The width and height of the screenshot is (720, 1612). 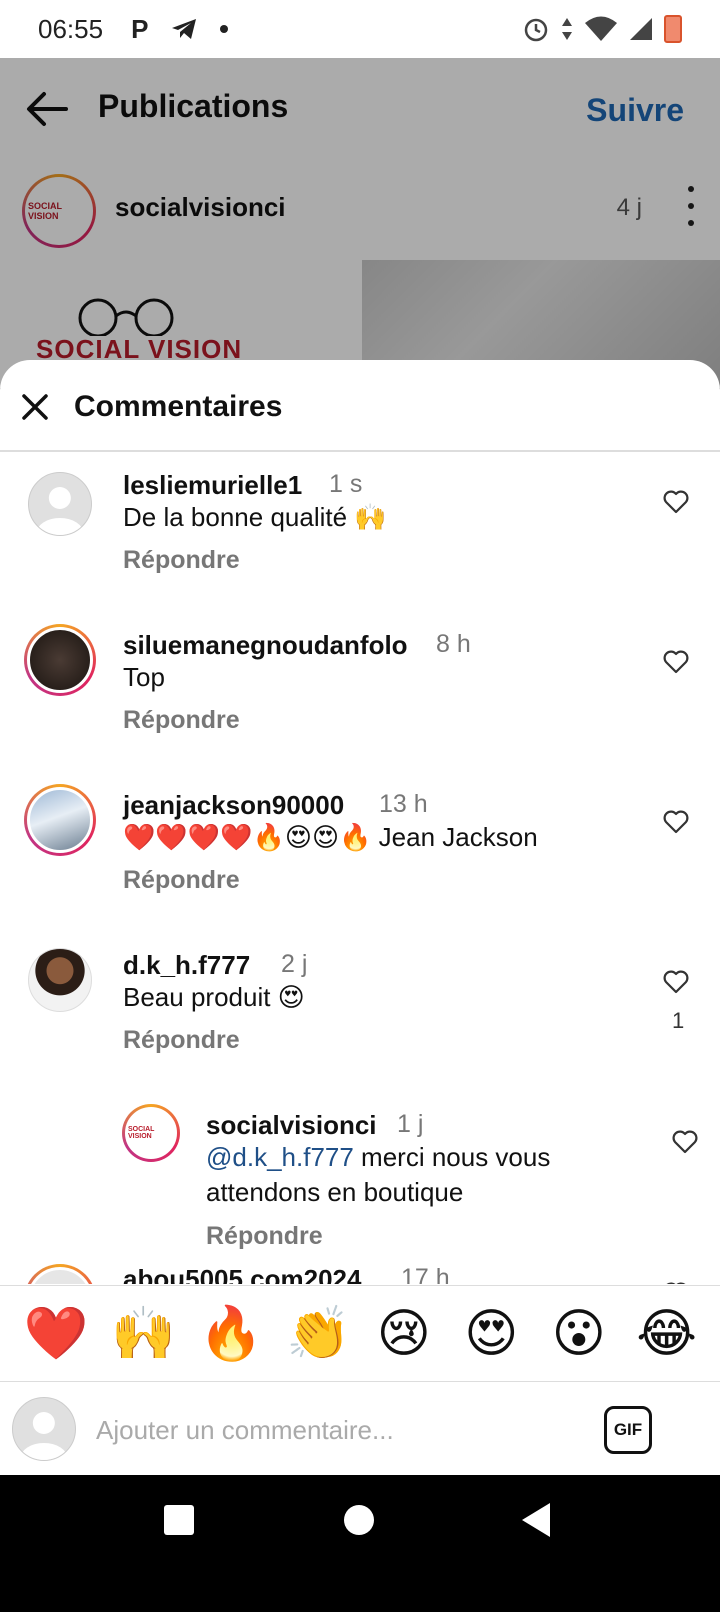 What do you see at coordinates (184, 29) in the screenshot?
I see `telegram-icon` at bounding box center [184, 29].